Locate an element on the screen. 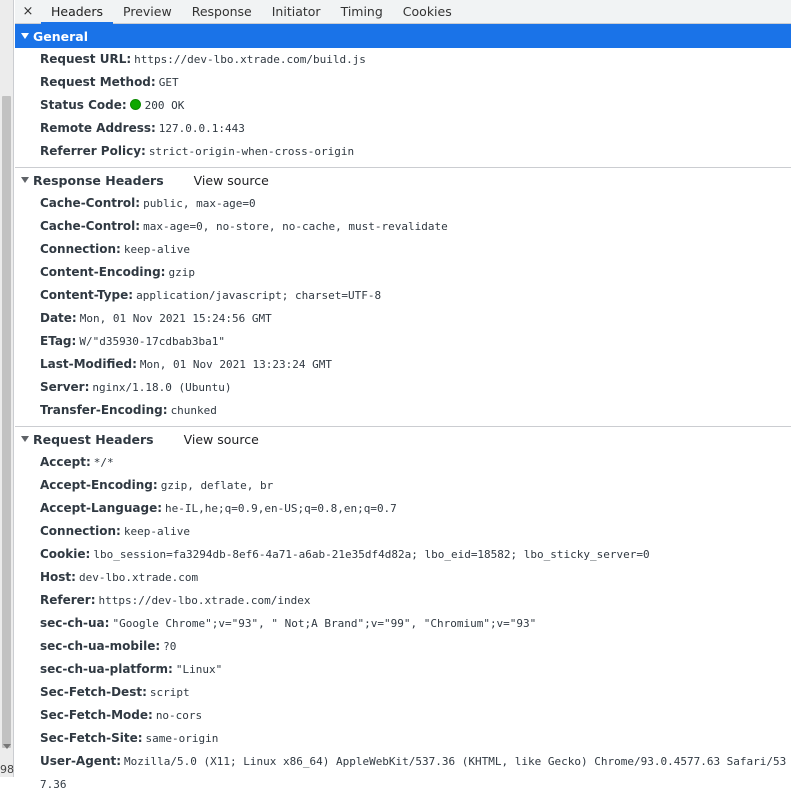  tab-initiator: Initiator is located at coordinates (296, 11).